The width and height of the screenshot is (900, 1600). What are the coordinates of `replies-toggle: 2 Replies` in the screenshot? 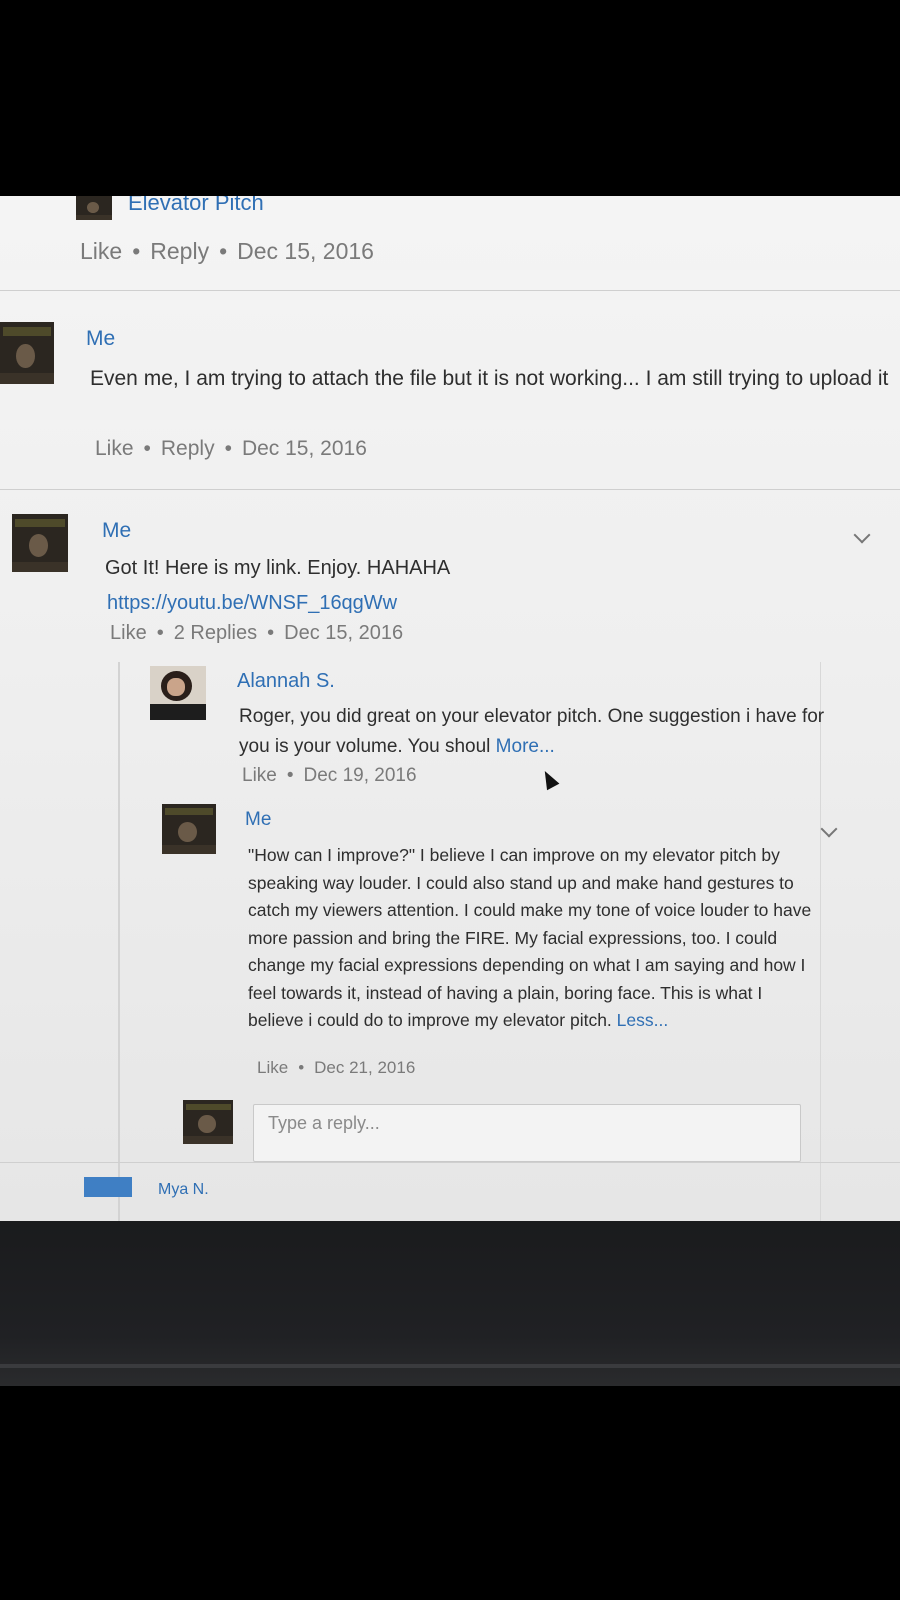 It's located at (215, 633).